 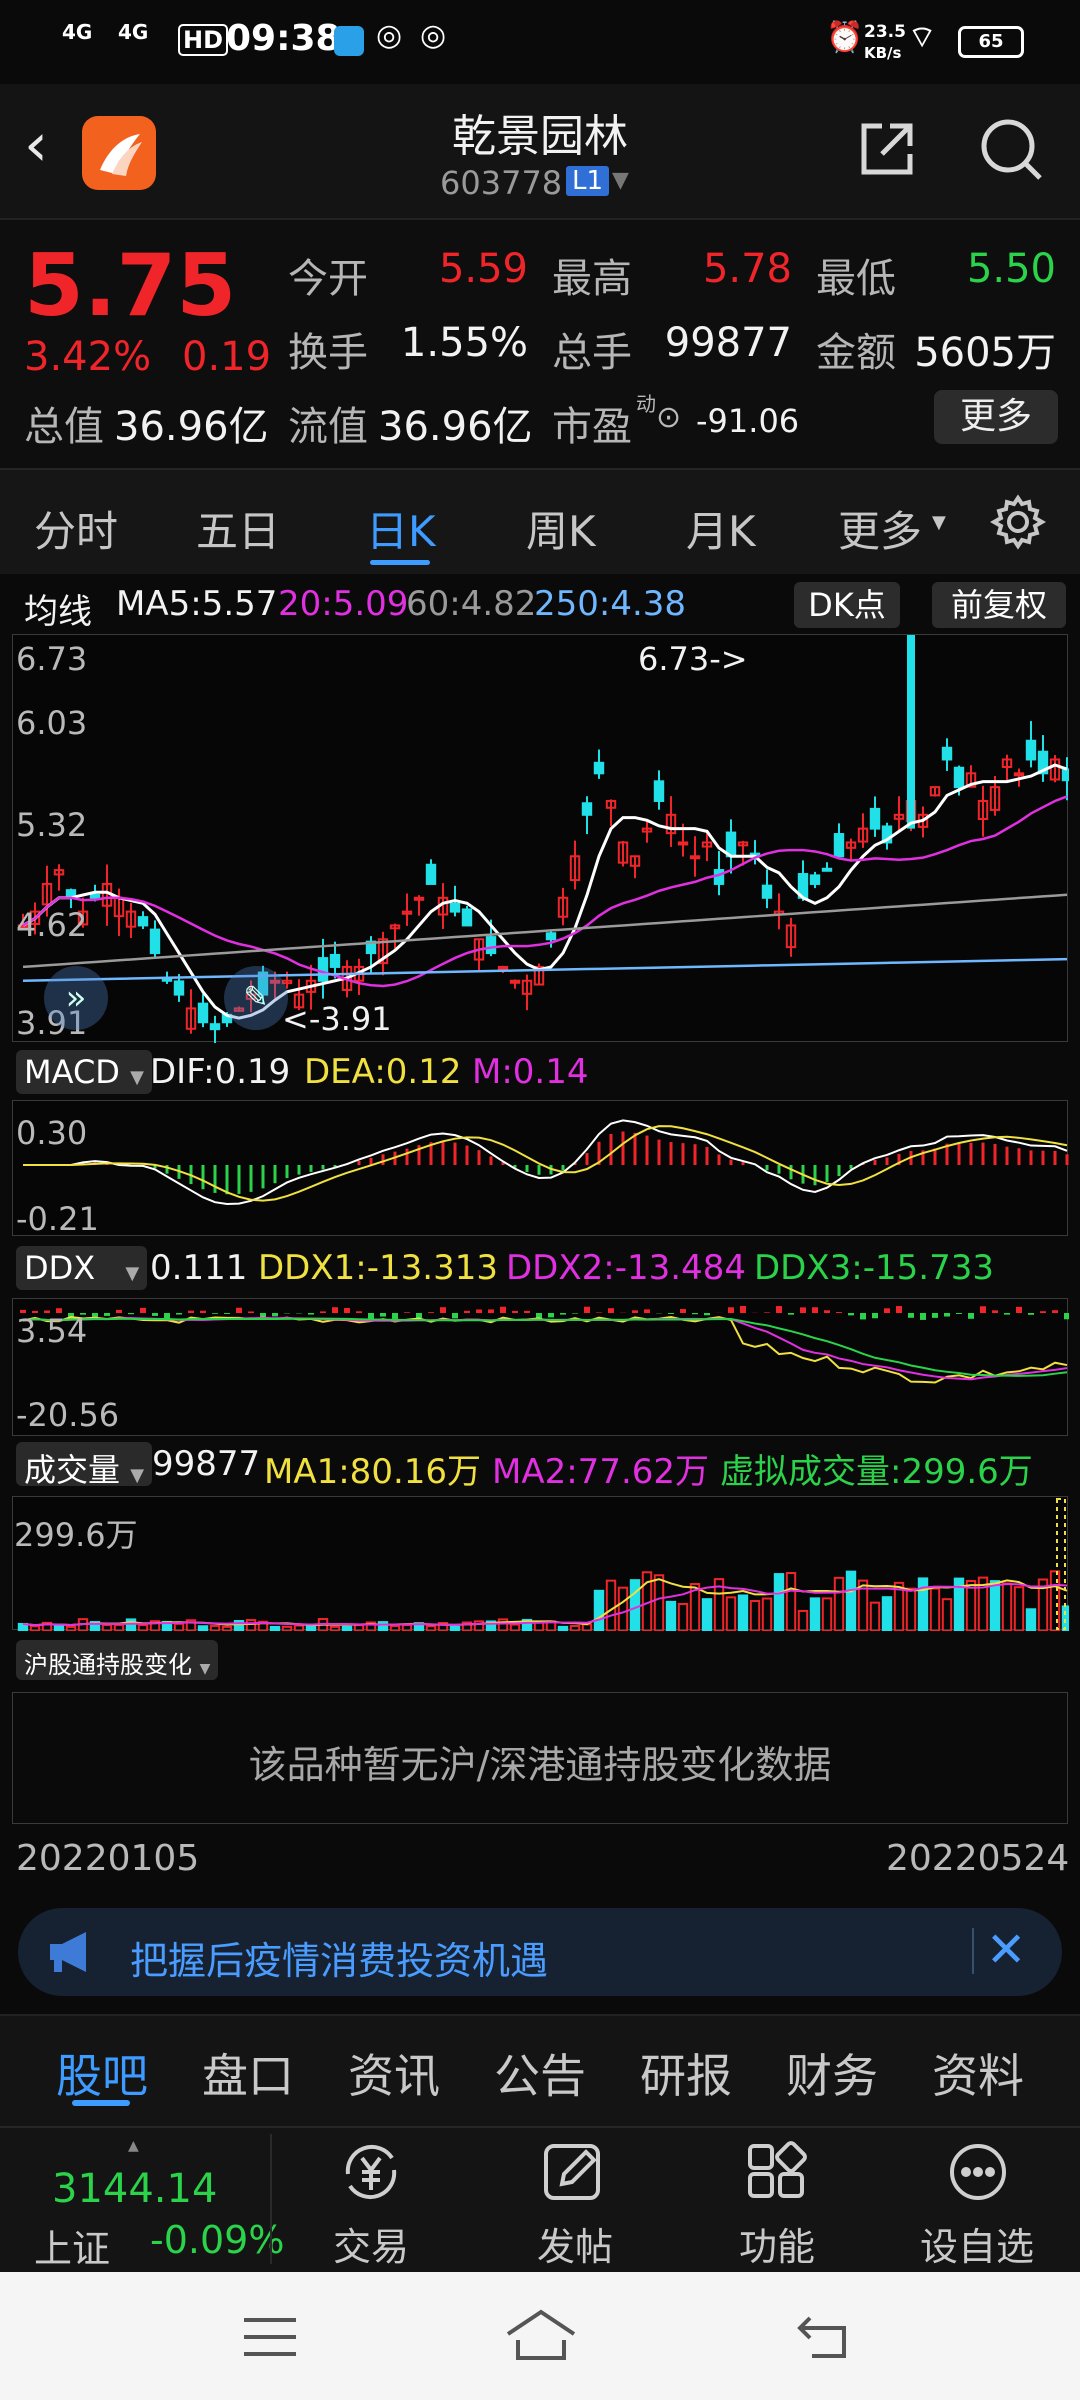 What do you see at coordinates (876, 1472) in the screenshot?
I see `virtual-volume: 虚拟成交量:299.6万` at bounding box center [876, 1472].